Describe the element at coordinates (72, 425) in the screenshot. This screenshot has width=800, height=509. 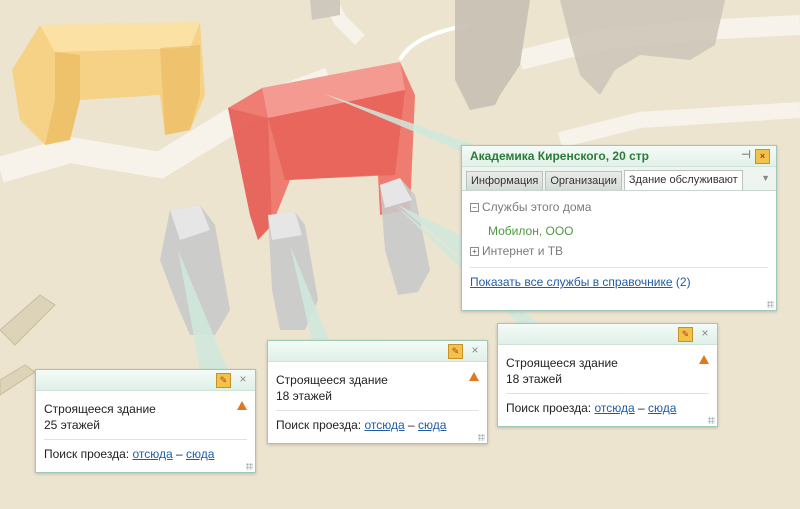
I see `building-floors: 25 этажей` at that location.